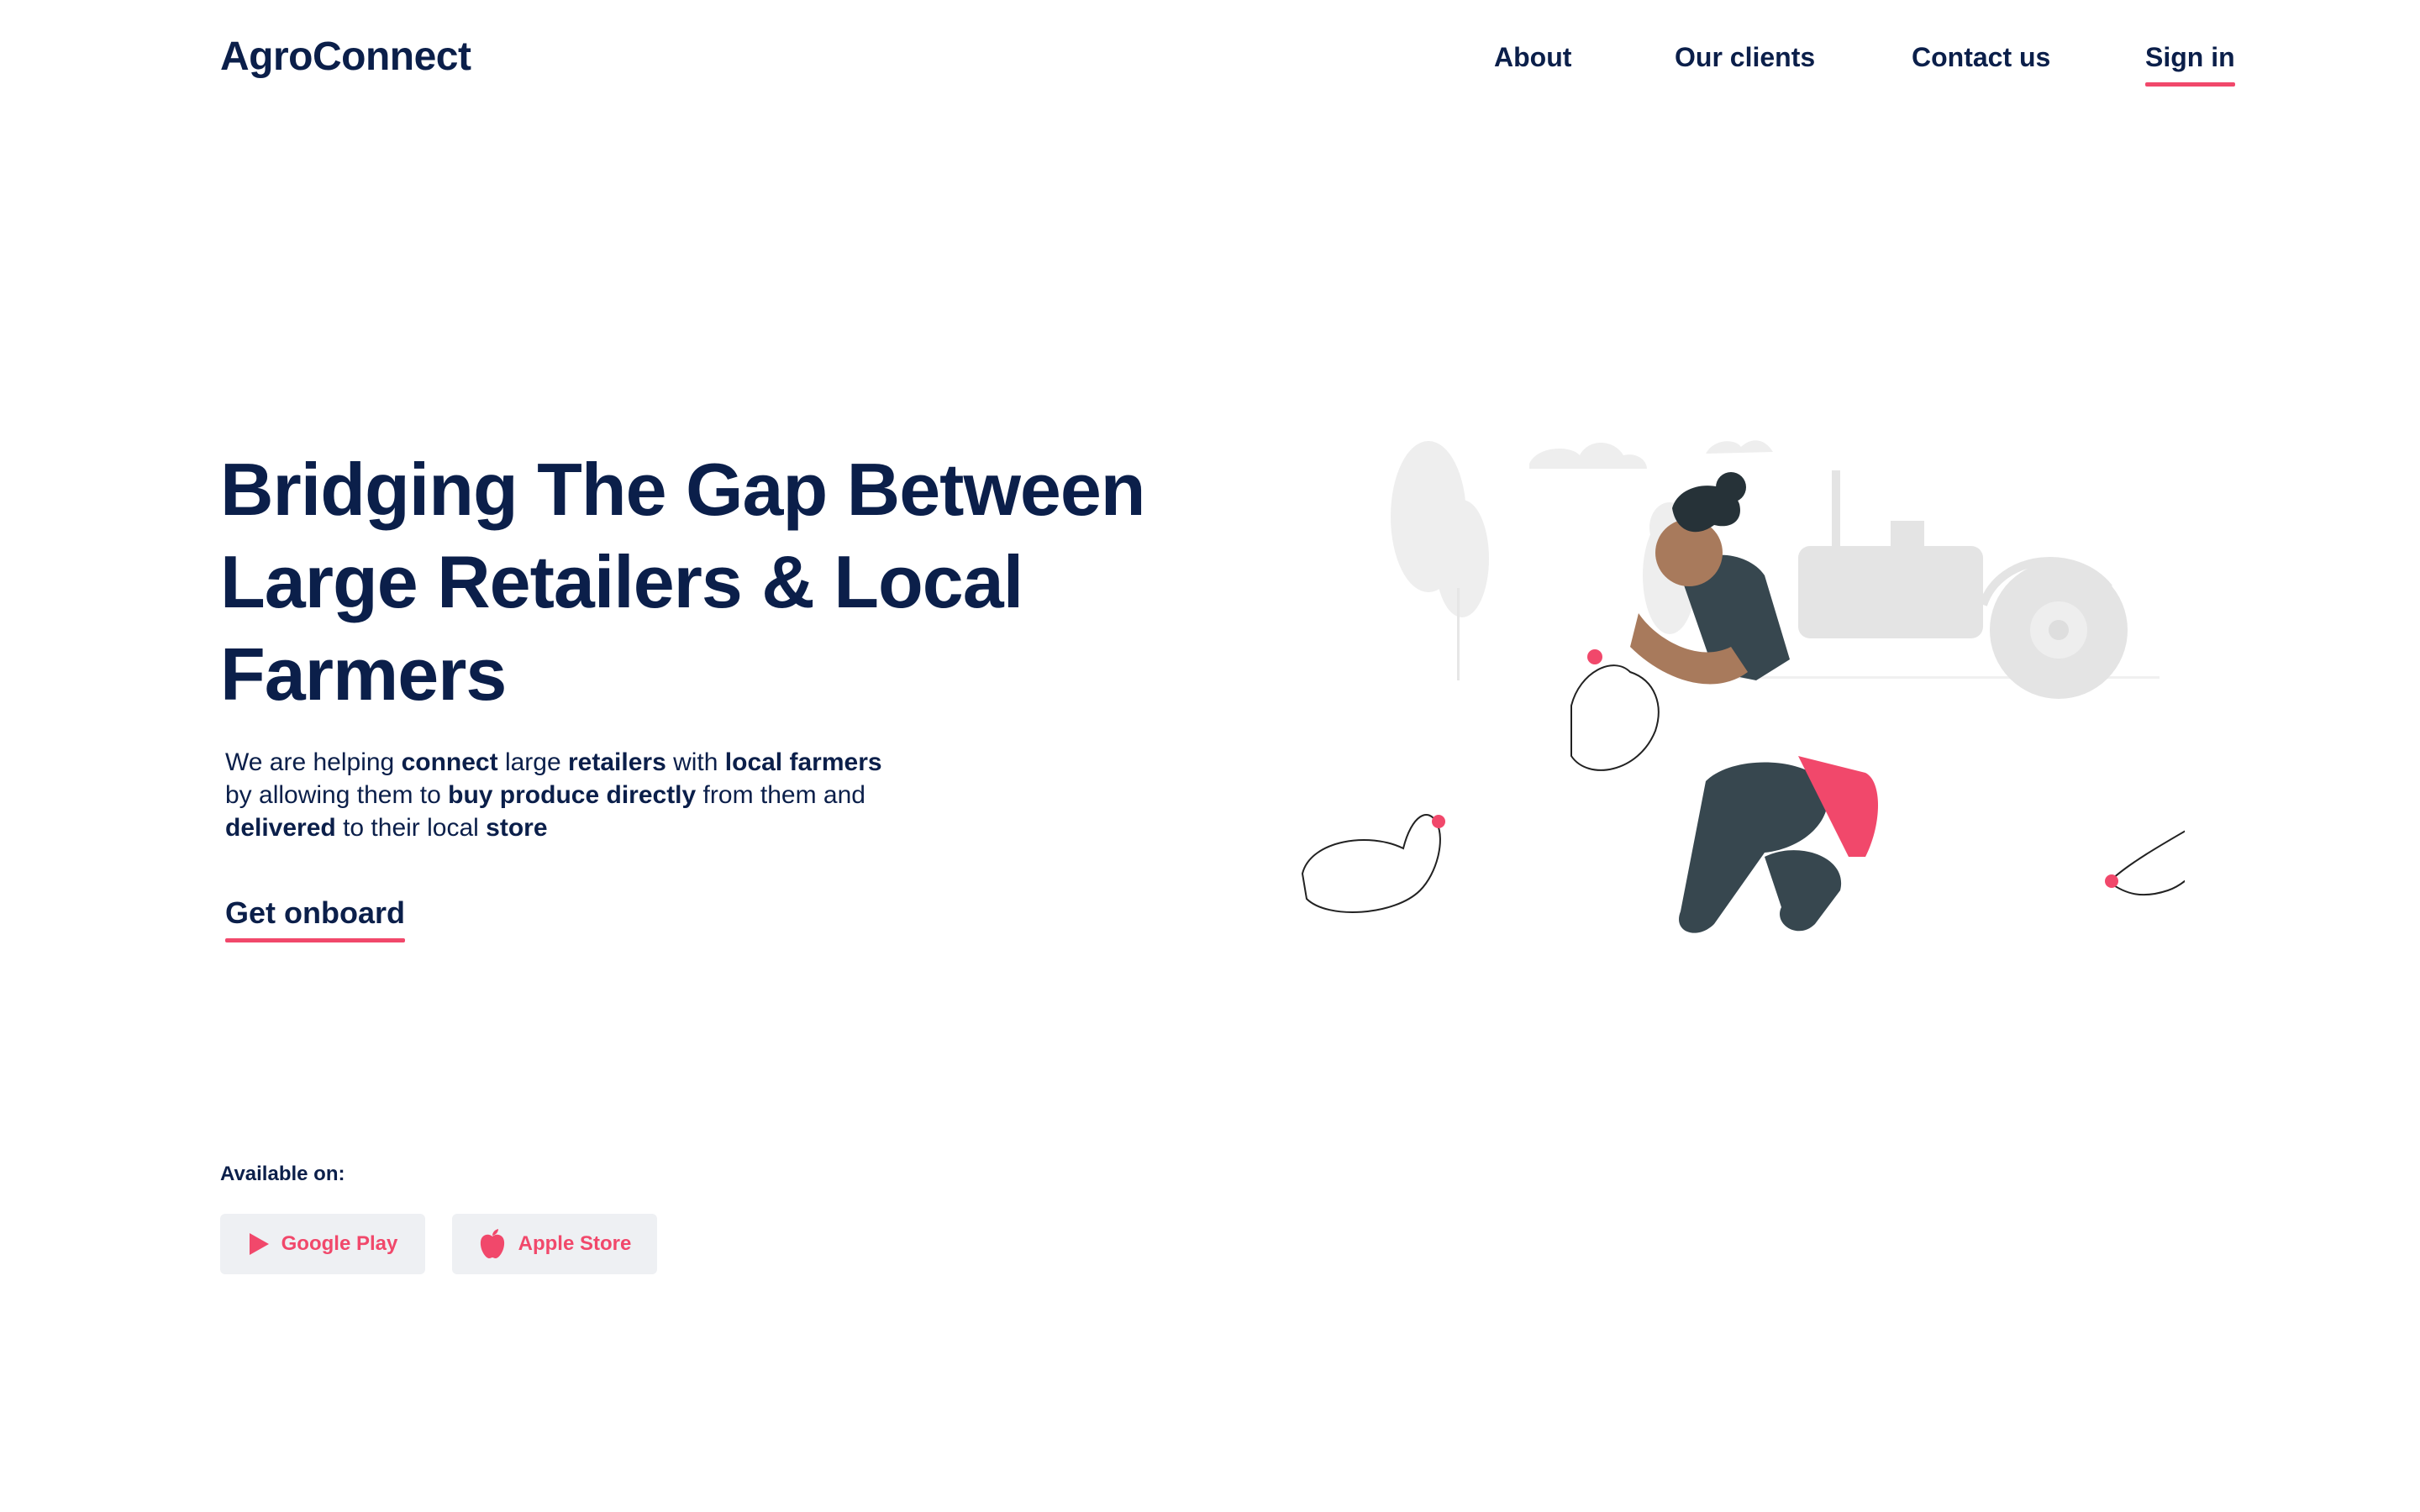 This screenshot has height=1512, width=2420. Describe the element at coordinates (315, 918) in the screenshot. I see `get-onboard-button: Get onboard` at that location.